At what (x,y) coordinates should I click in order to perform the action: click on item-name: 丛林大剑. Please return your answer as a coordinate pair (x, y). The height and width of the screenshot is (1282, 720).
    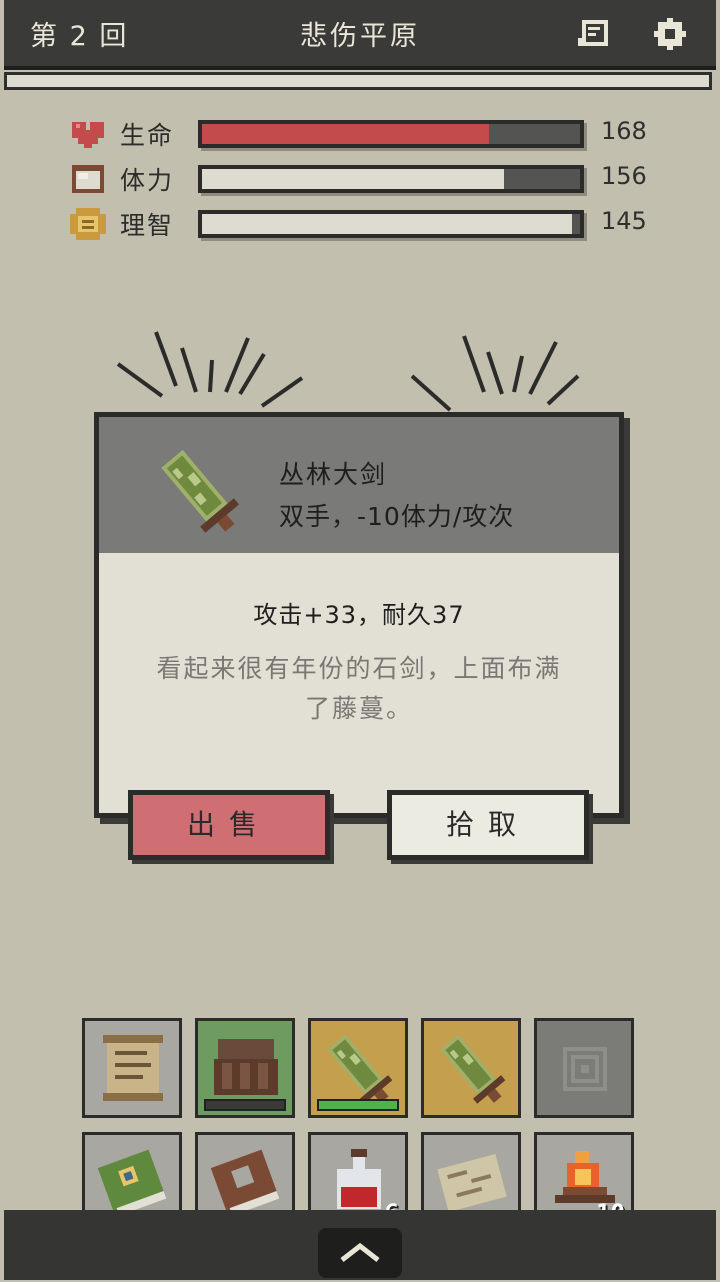
    Looking at the image, I should click on (333, 474).